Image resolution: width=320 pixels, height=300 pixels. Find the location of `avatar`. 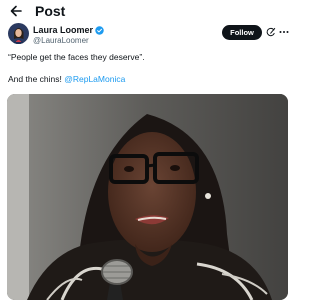

avatar is located at coordinates (18, 33).